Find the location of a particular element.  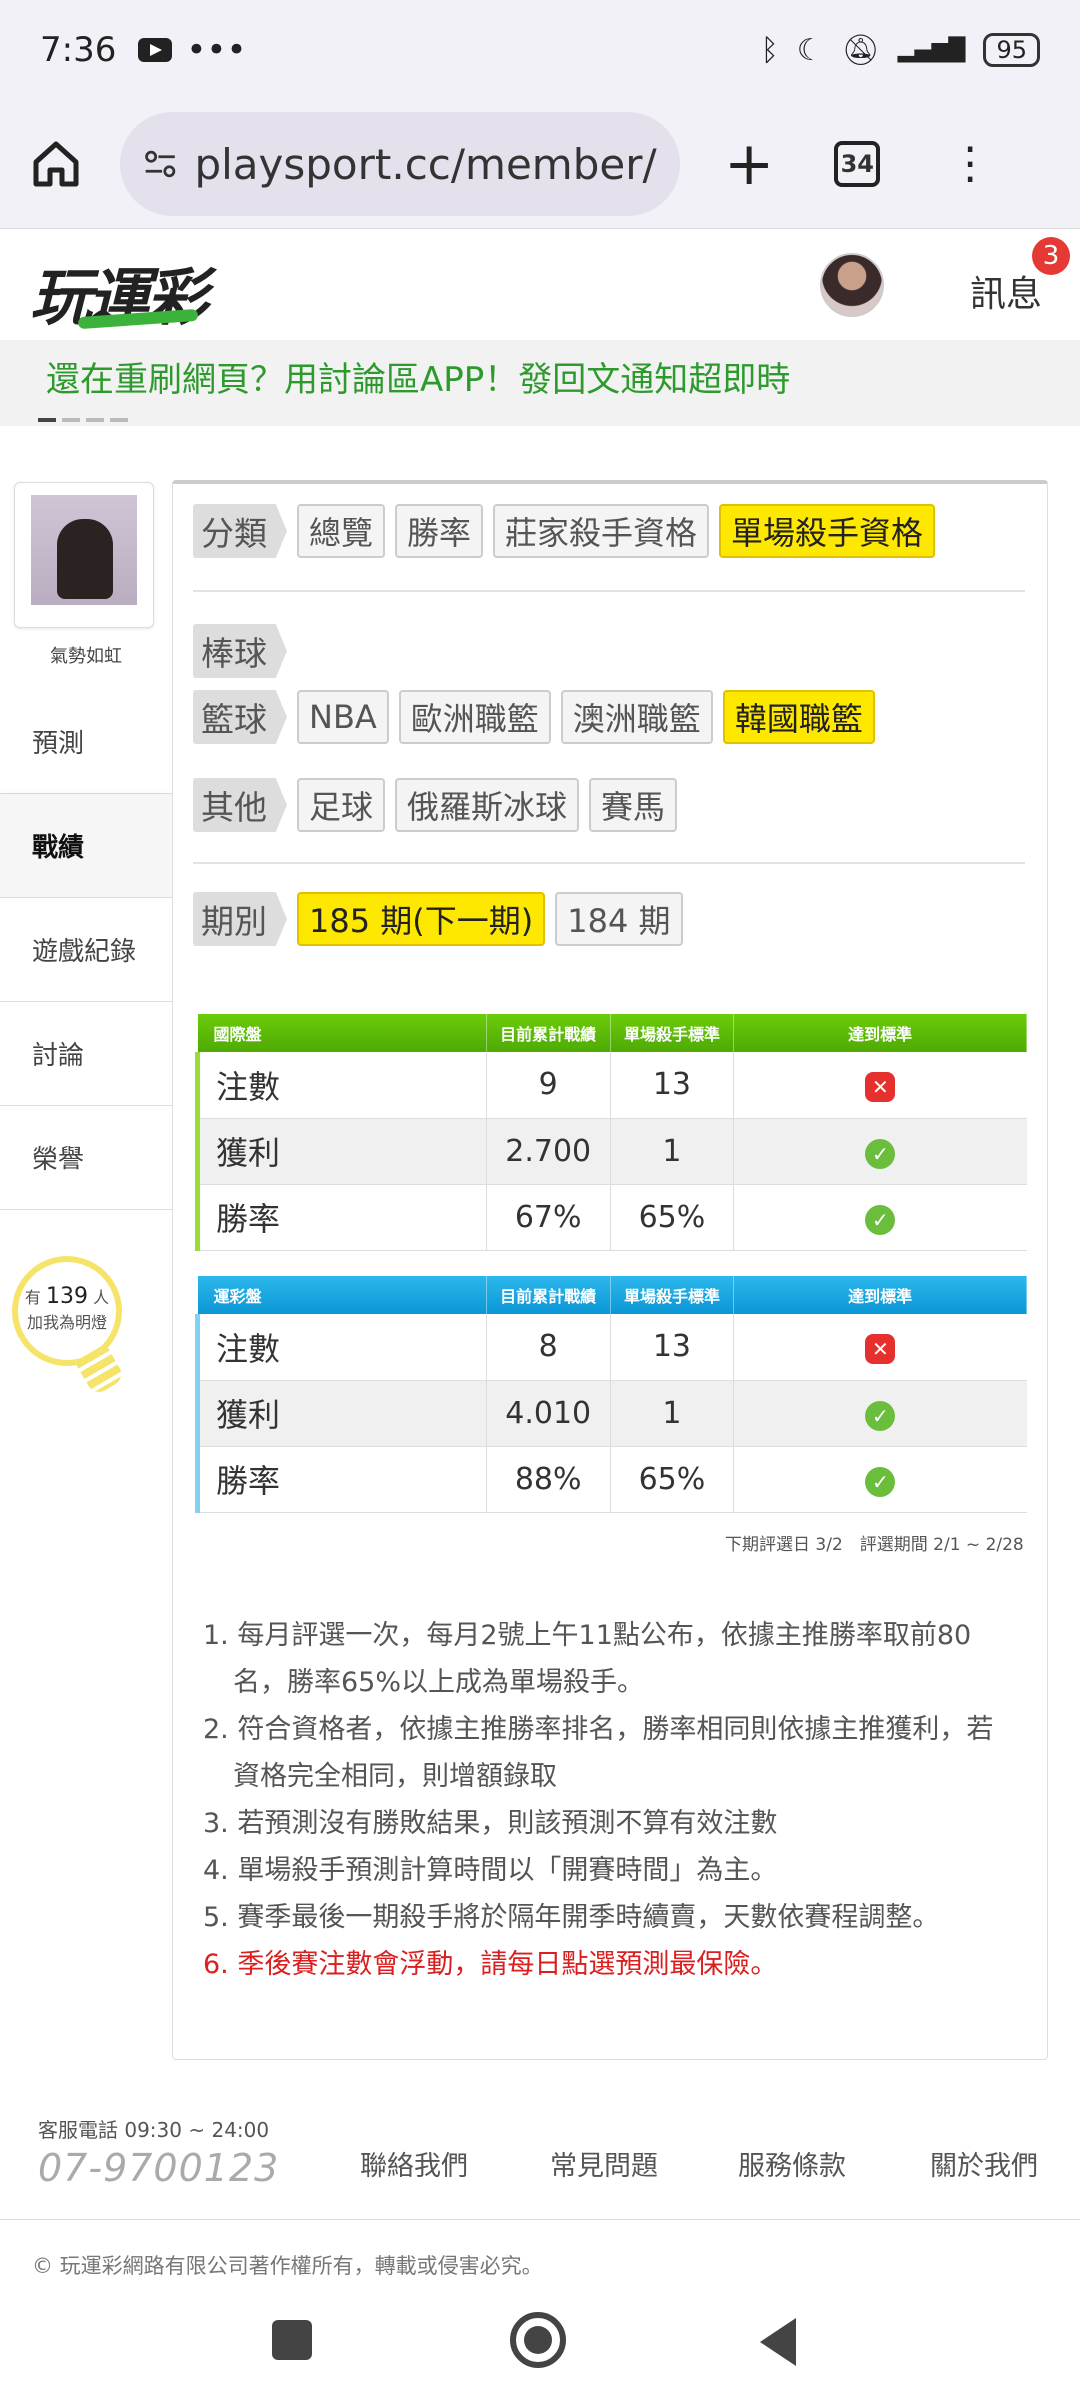

new-tab-icon: + is located at coordinates (749, 164).